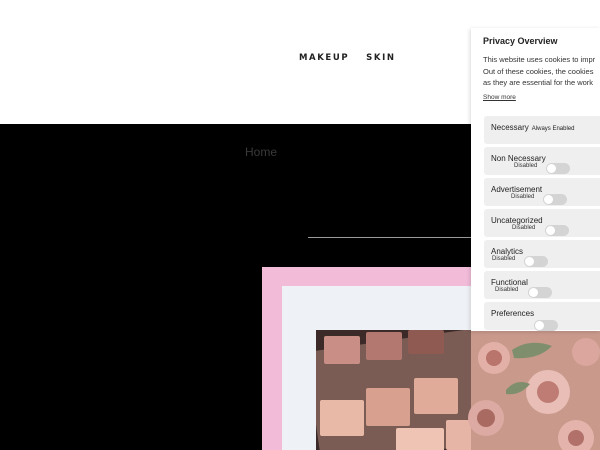 The image size is (600, 450). I want to click on advertisement-toggle, so click(555, 199).